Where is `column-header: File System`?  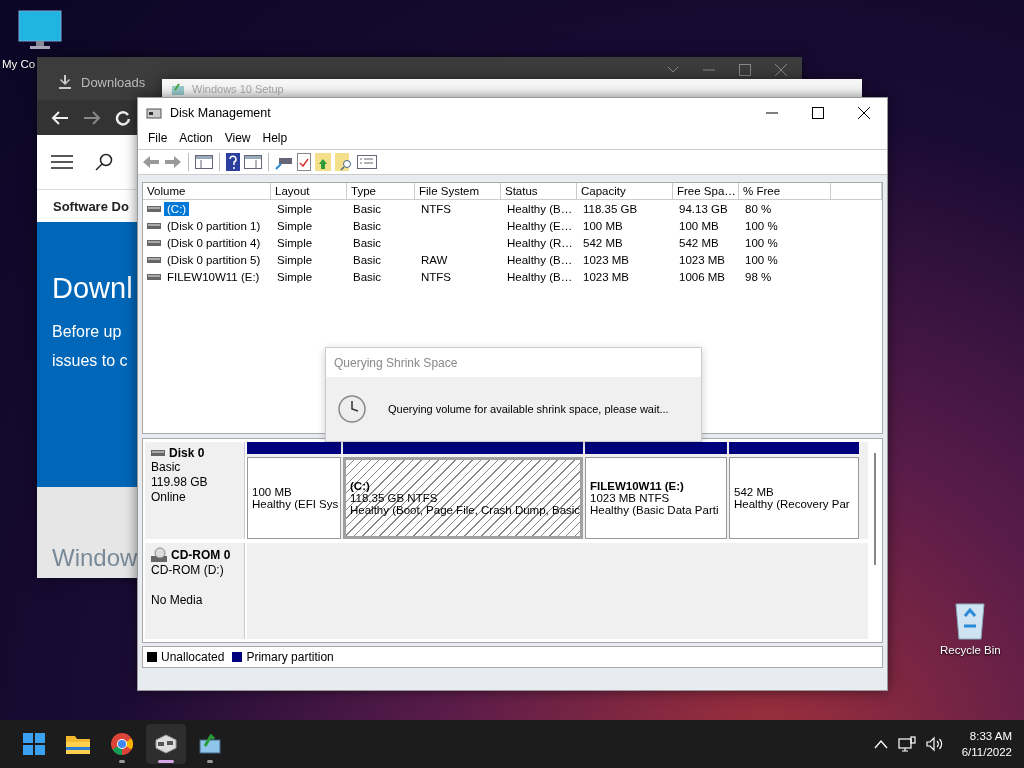 column-header: File System is located at coordinates (458, 191).